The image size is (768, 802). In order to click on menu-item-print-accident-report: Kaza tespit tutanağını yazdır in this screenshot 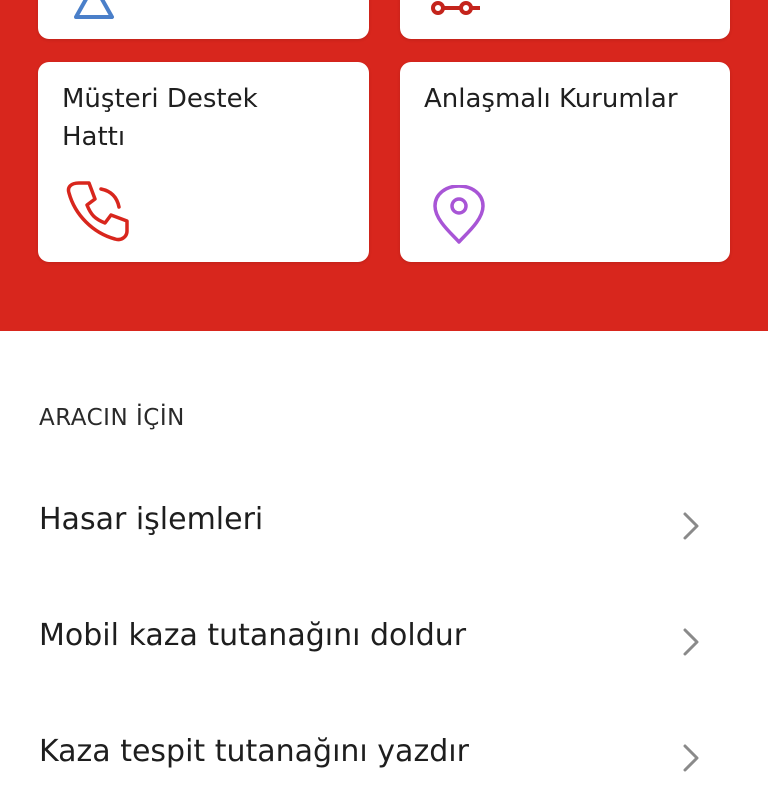, I will do `click(384, 757)`.